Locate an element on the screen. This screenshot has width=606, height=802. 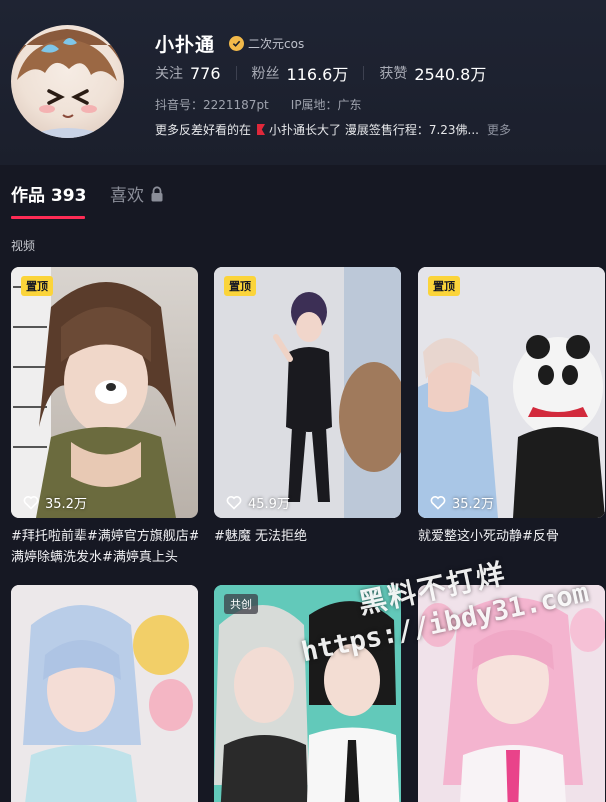
followers-label: 粉丝 is located at coordinates (266, 73).